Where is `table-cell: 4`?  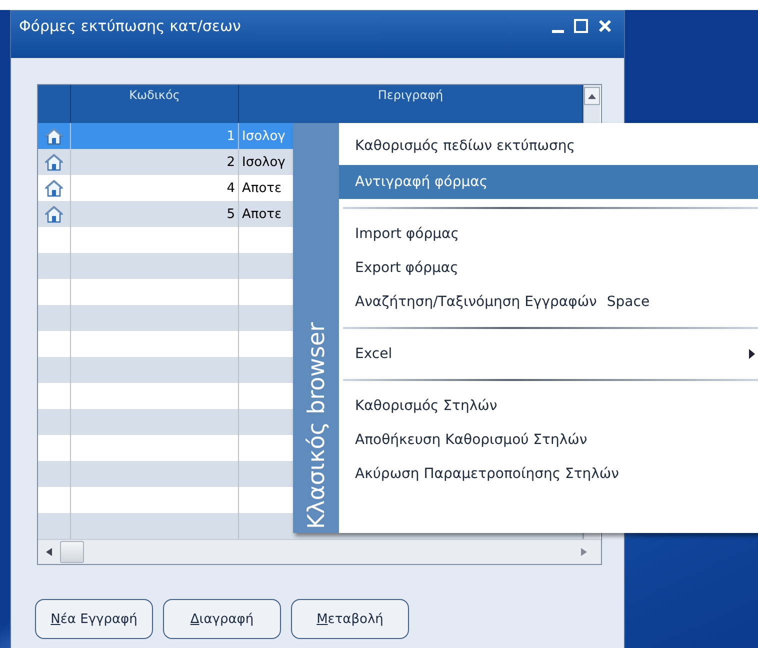
table-cell: 4 is located at coordinates (230, 188).